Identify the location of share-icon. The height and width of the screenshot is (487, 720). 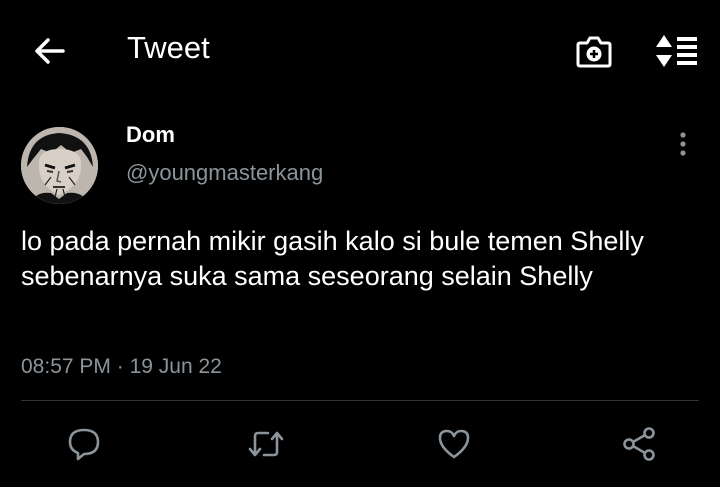
(639, 444).